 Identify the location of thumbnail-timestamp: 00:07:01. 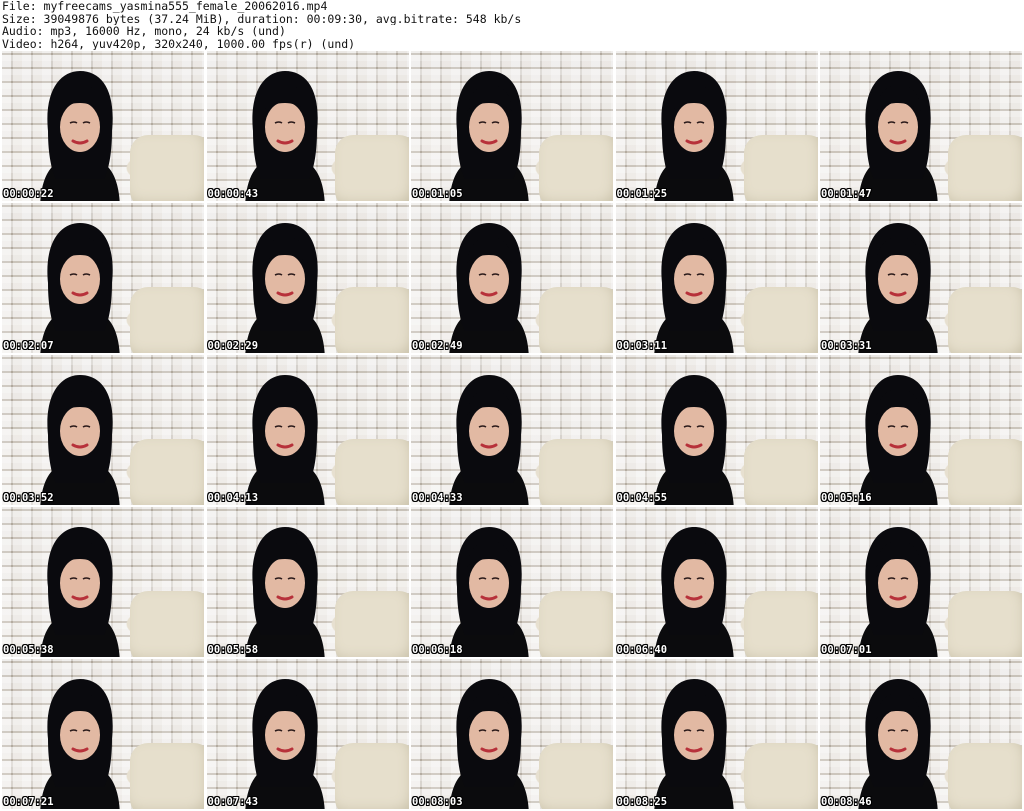
(846, 650).